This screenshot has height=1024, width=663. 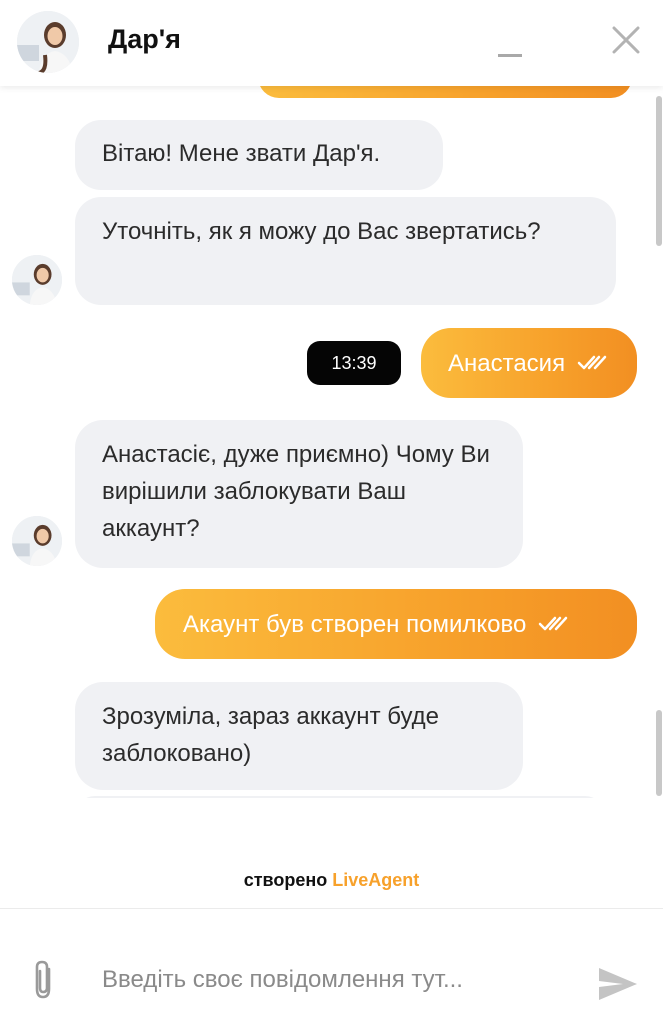 I want to click on scrollbar-upper, so click(x=659, y=171).